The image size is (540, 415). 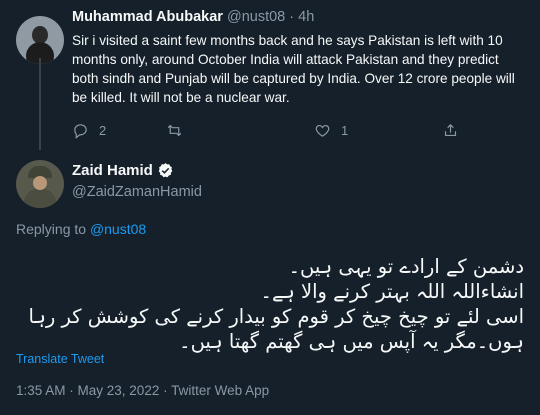 I want to click on replying-to-link: @nust08, so click(x=118, y=229).